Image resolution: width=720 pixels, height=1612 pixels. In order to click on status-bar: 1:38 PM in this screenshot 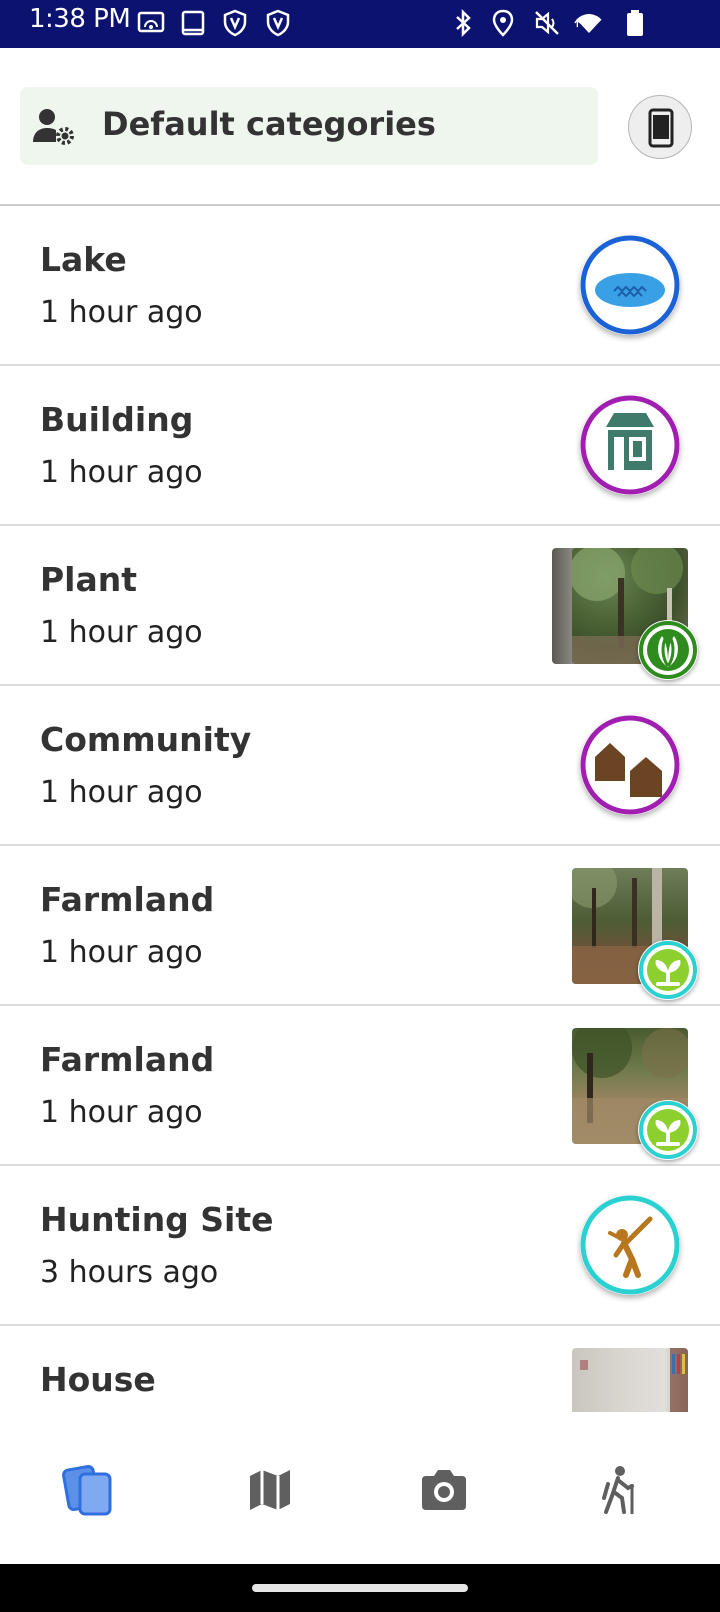, I will do `click(360, 24)`.